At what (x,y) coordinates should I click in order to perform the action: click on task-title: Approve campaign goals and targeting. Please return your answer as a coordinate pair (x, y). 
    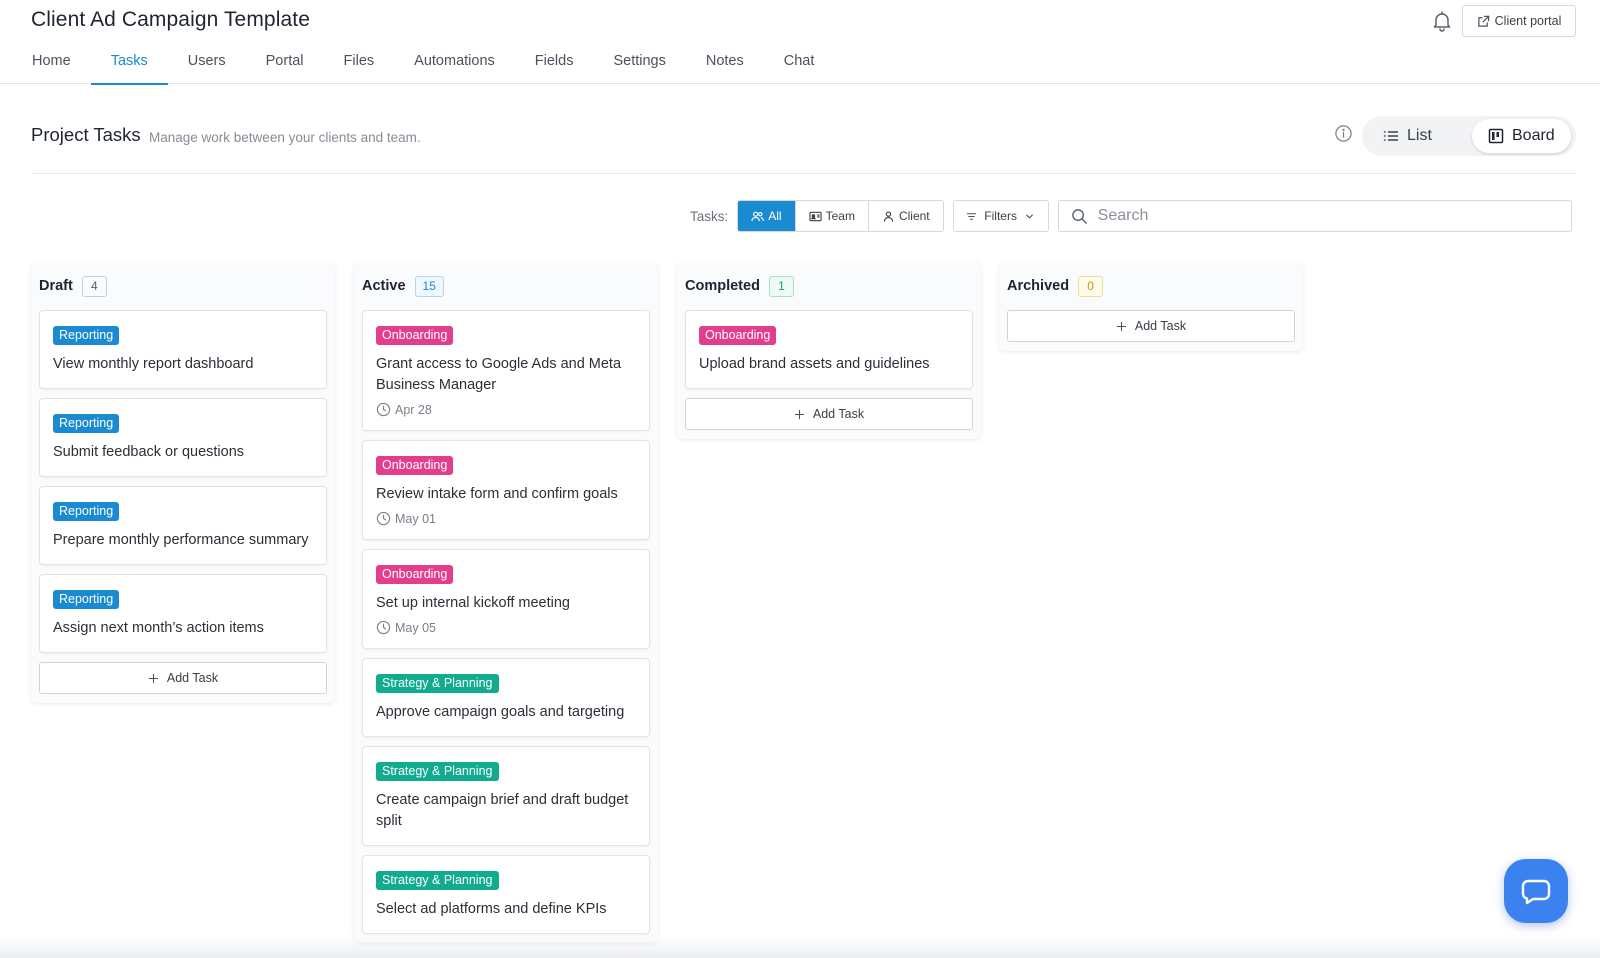
    Looking at the image, I should click on (500, 712).